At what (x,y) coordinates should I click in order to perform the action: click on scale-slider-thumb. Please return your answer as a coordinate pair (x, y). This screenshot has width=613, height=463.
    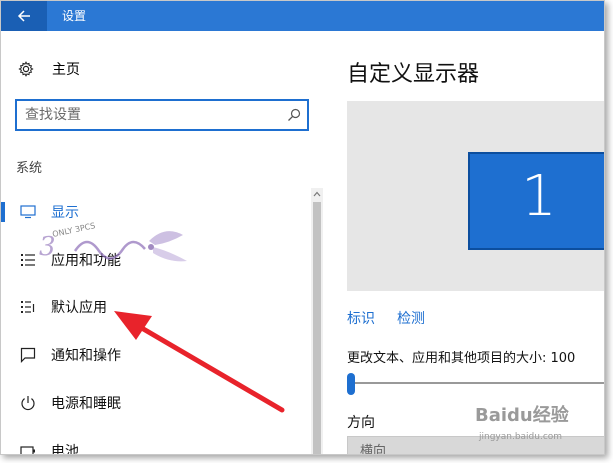
    Looking at the image, I should click on (351, 384).